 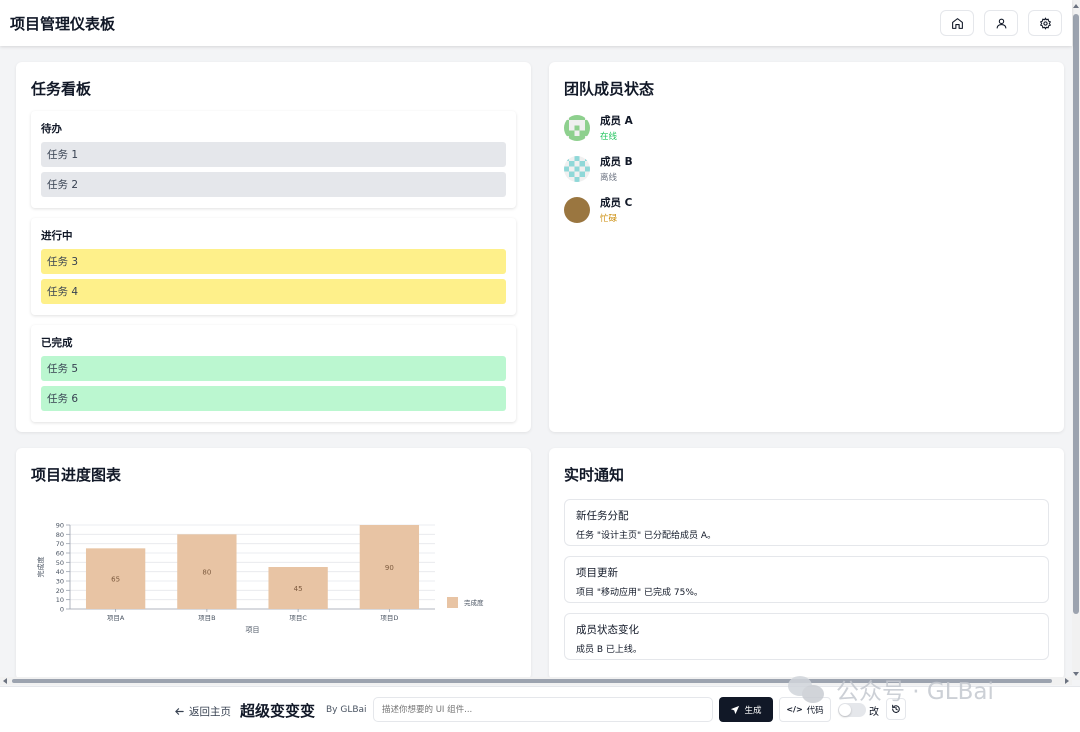 I want to click on y-tick-label: 30, so click(x=60, y=582).